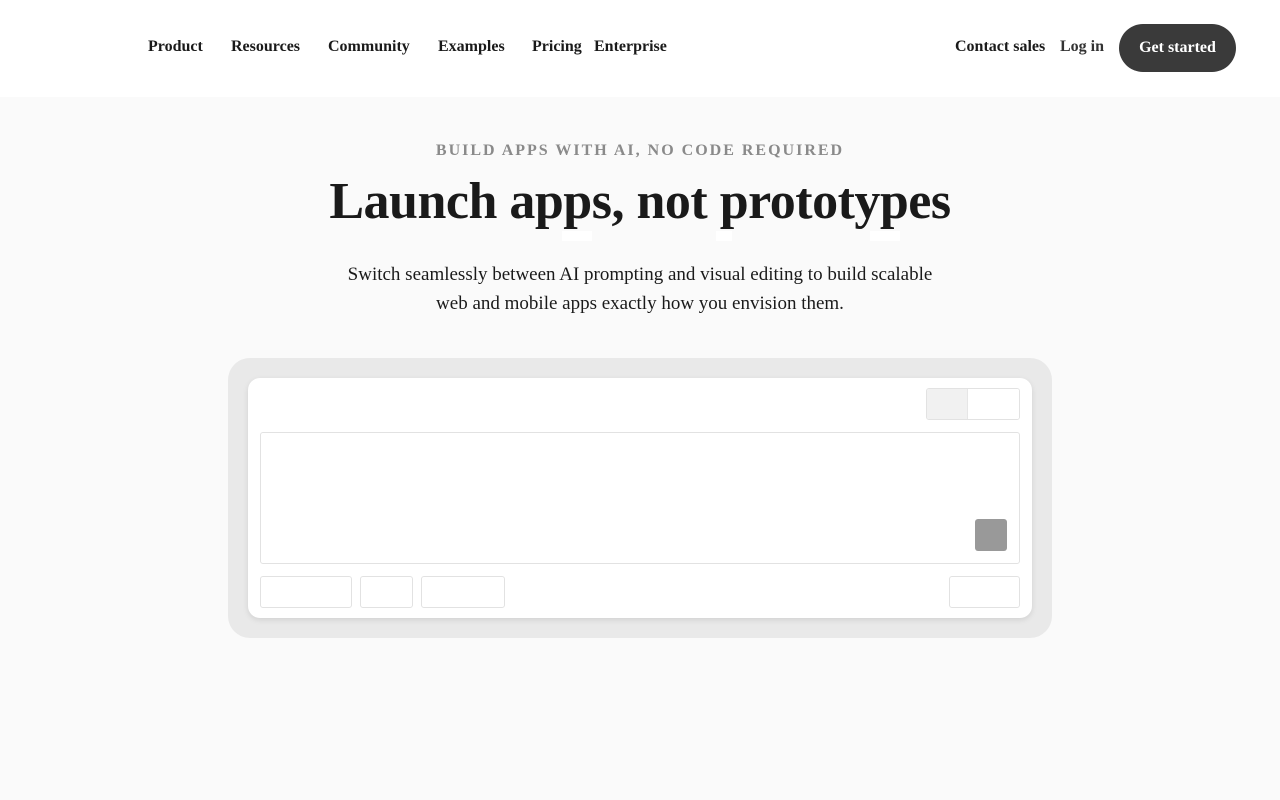 Image resolution: width=1280 pixels, height=800 pixels. I want to click on mode-toggle, so click(973, 404).